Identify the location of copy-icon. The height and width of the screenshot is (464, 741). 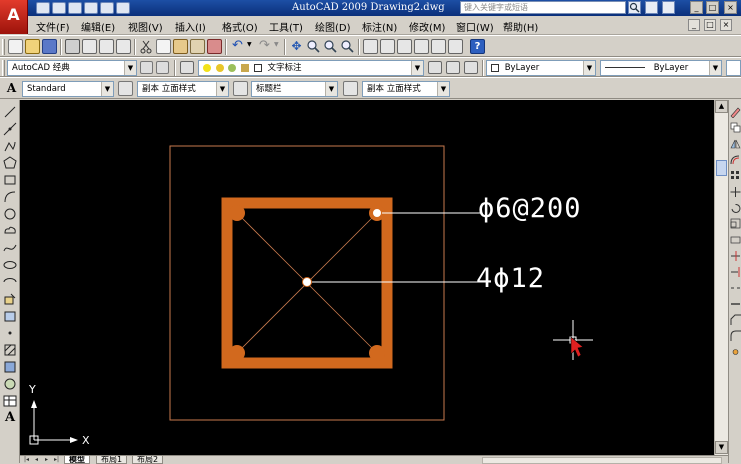
(163, 46).